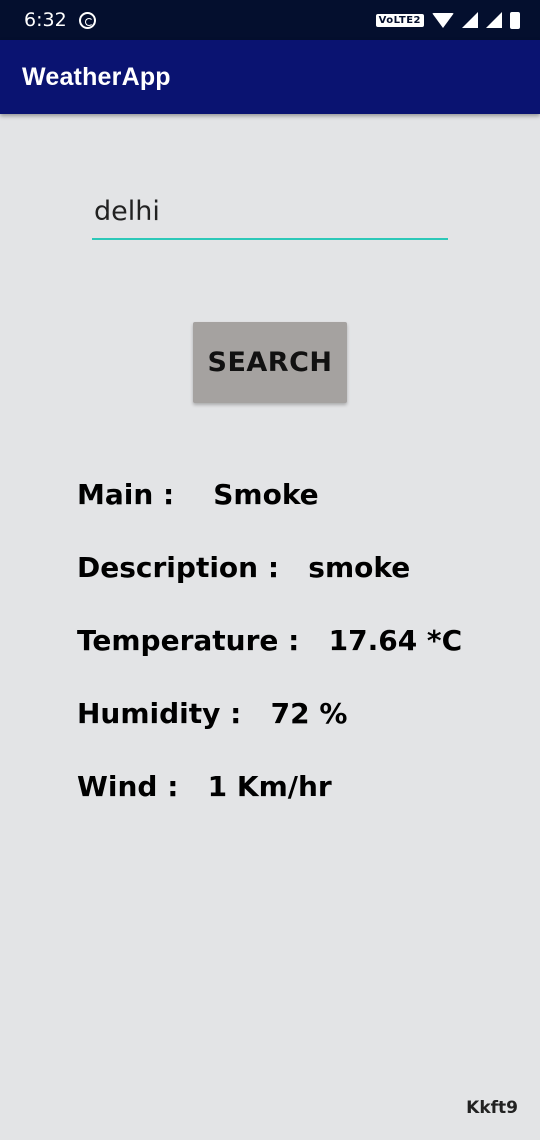 The height and width of the screenshot is (1140, 540). I want to click on notification-icon, so click(87, 20).